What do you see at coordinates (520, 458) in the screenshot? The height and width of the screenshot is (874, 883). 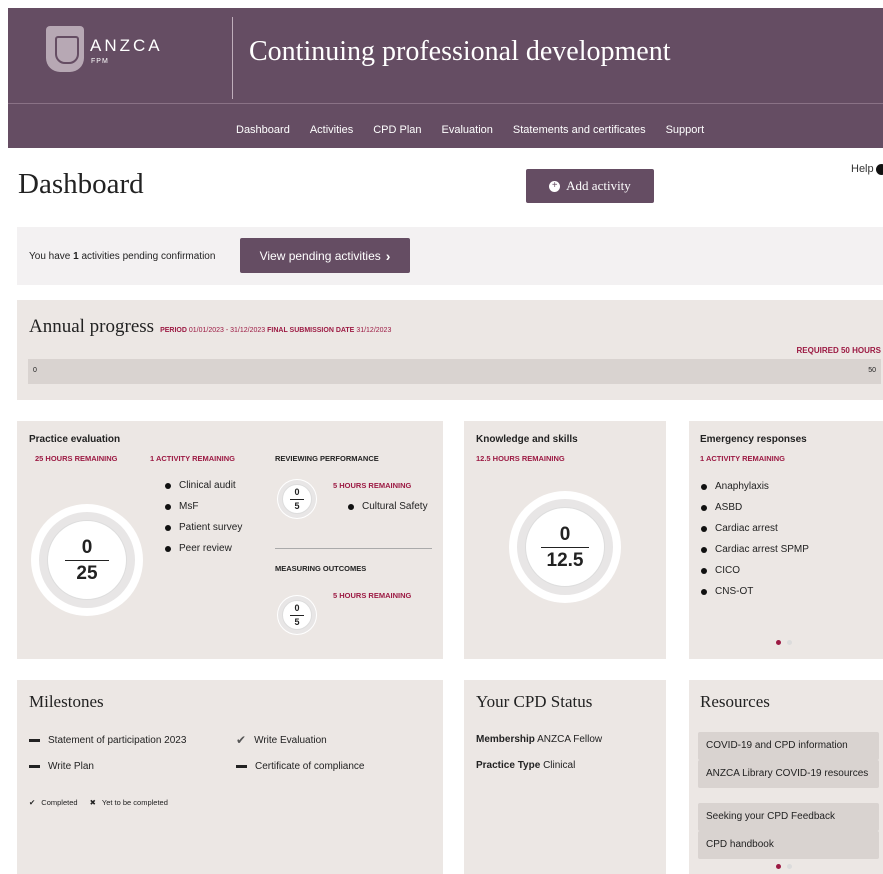 I see `knowledge-remaining: 12.5 HOURS REMAINING` at bounding box center [520, 458].